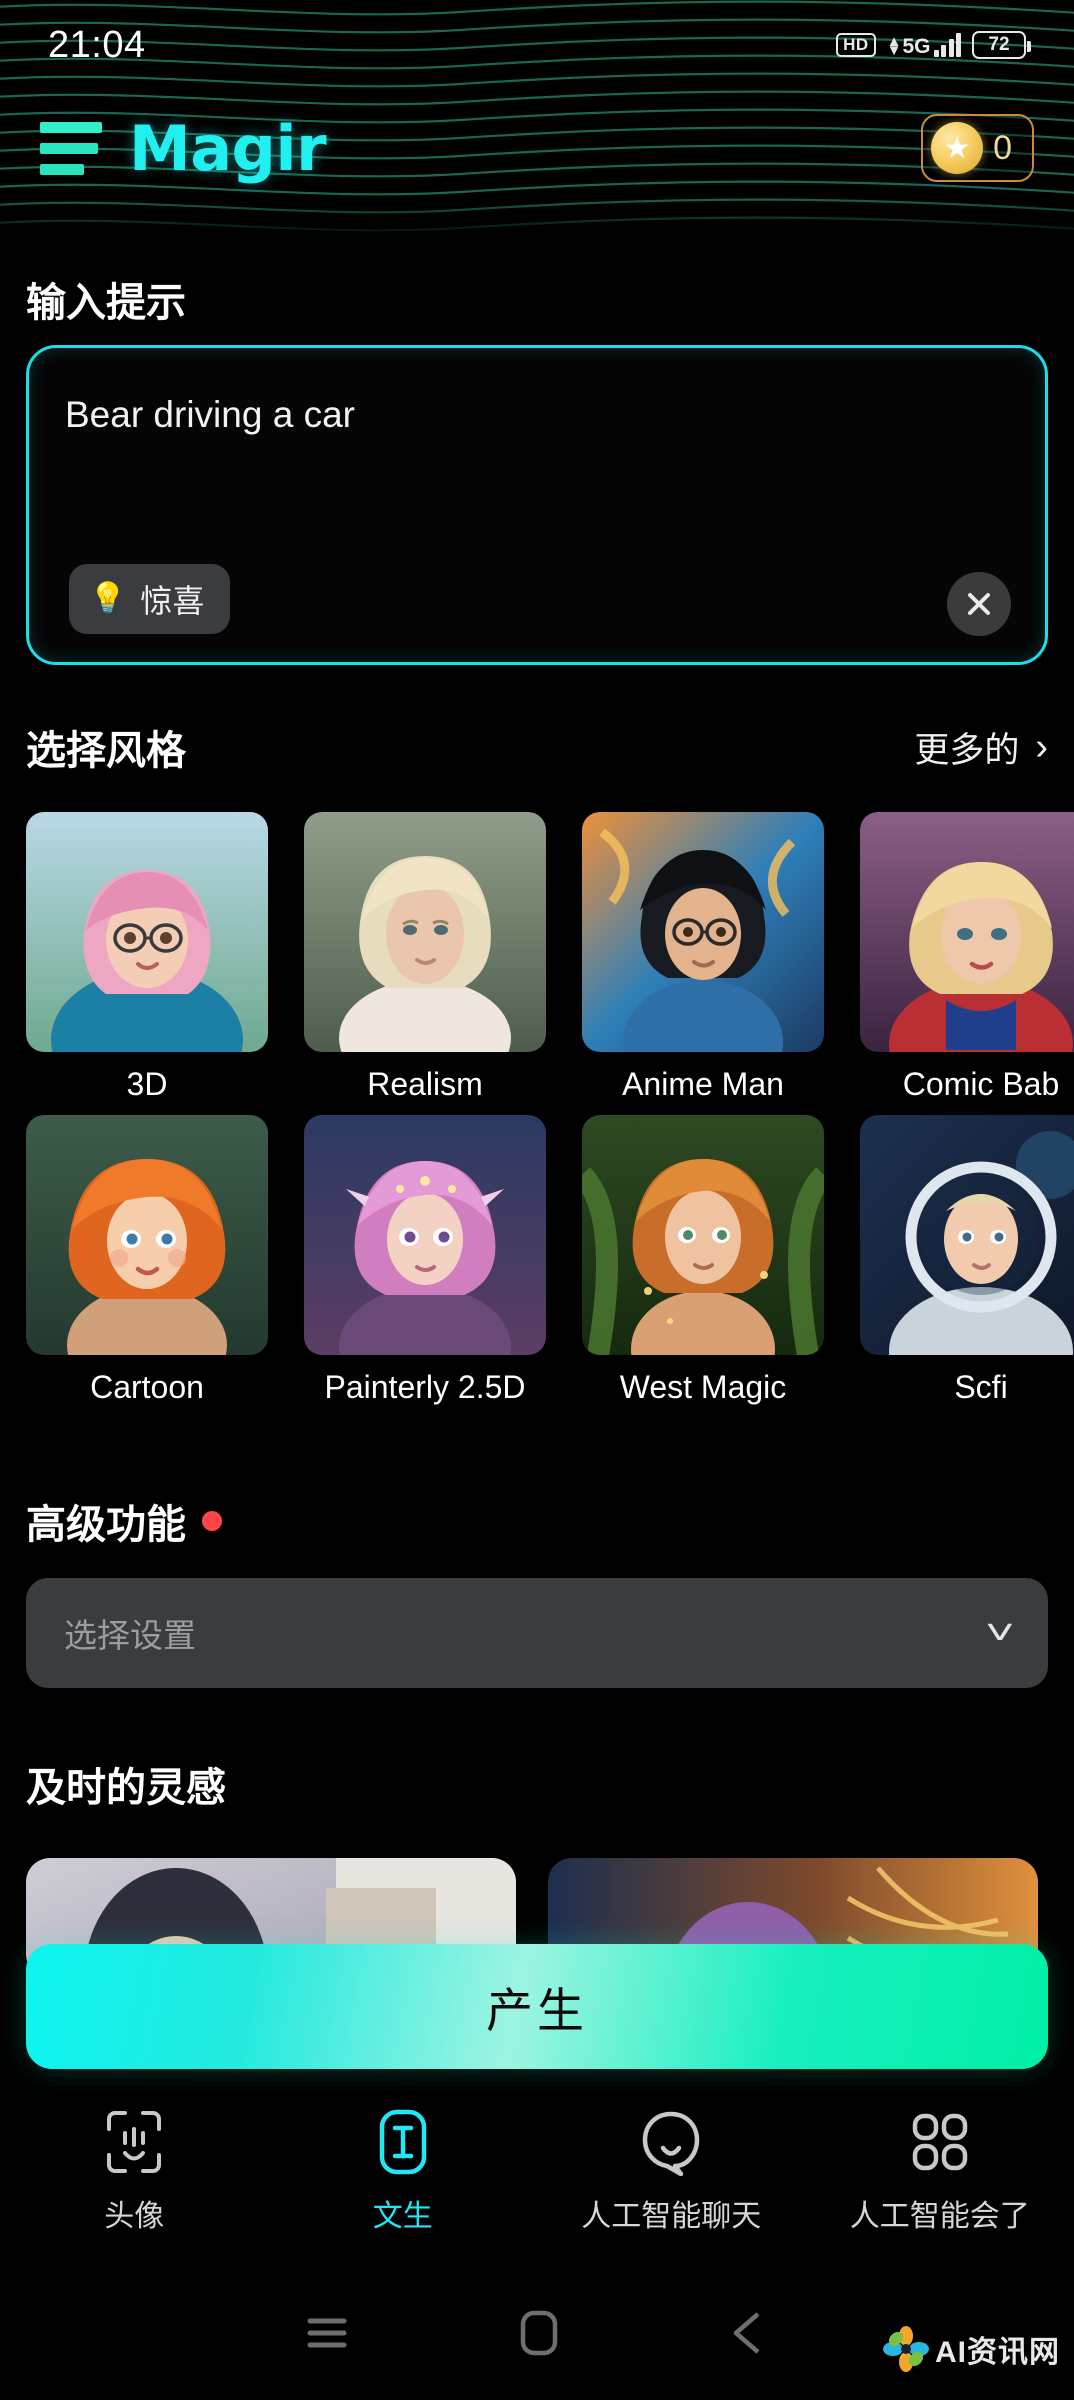  I want to click on app-title: Magir, so click(228, 148).